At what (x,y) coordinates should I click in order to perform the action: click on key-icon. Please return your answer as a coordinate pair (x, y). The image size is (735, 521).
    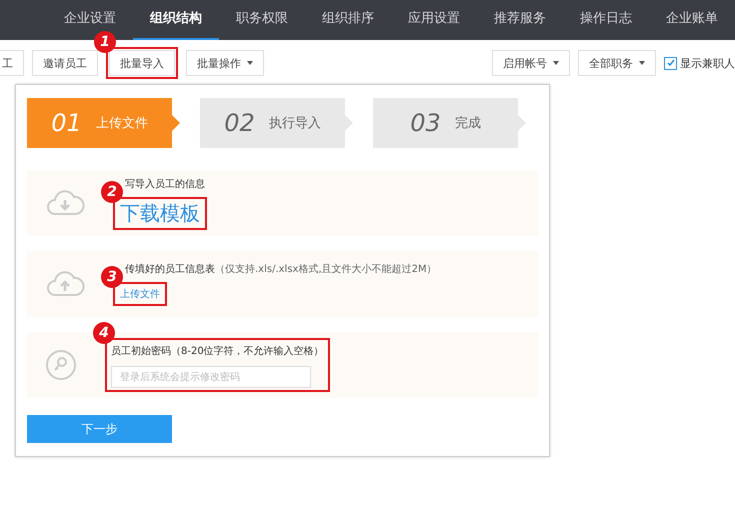
    Looking at the image, I should click on (61, 365).